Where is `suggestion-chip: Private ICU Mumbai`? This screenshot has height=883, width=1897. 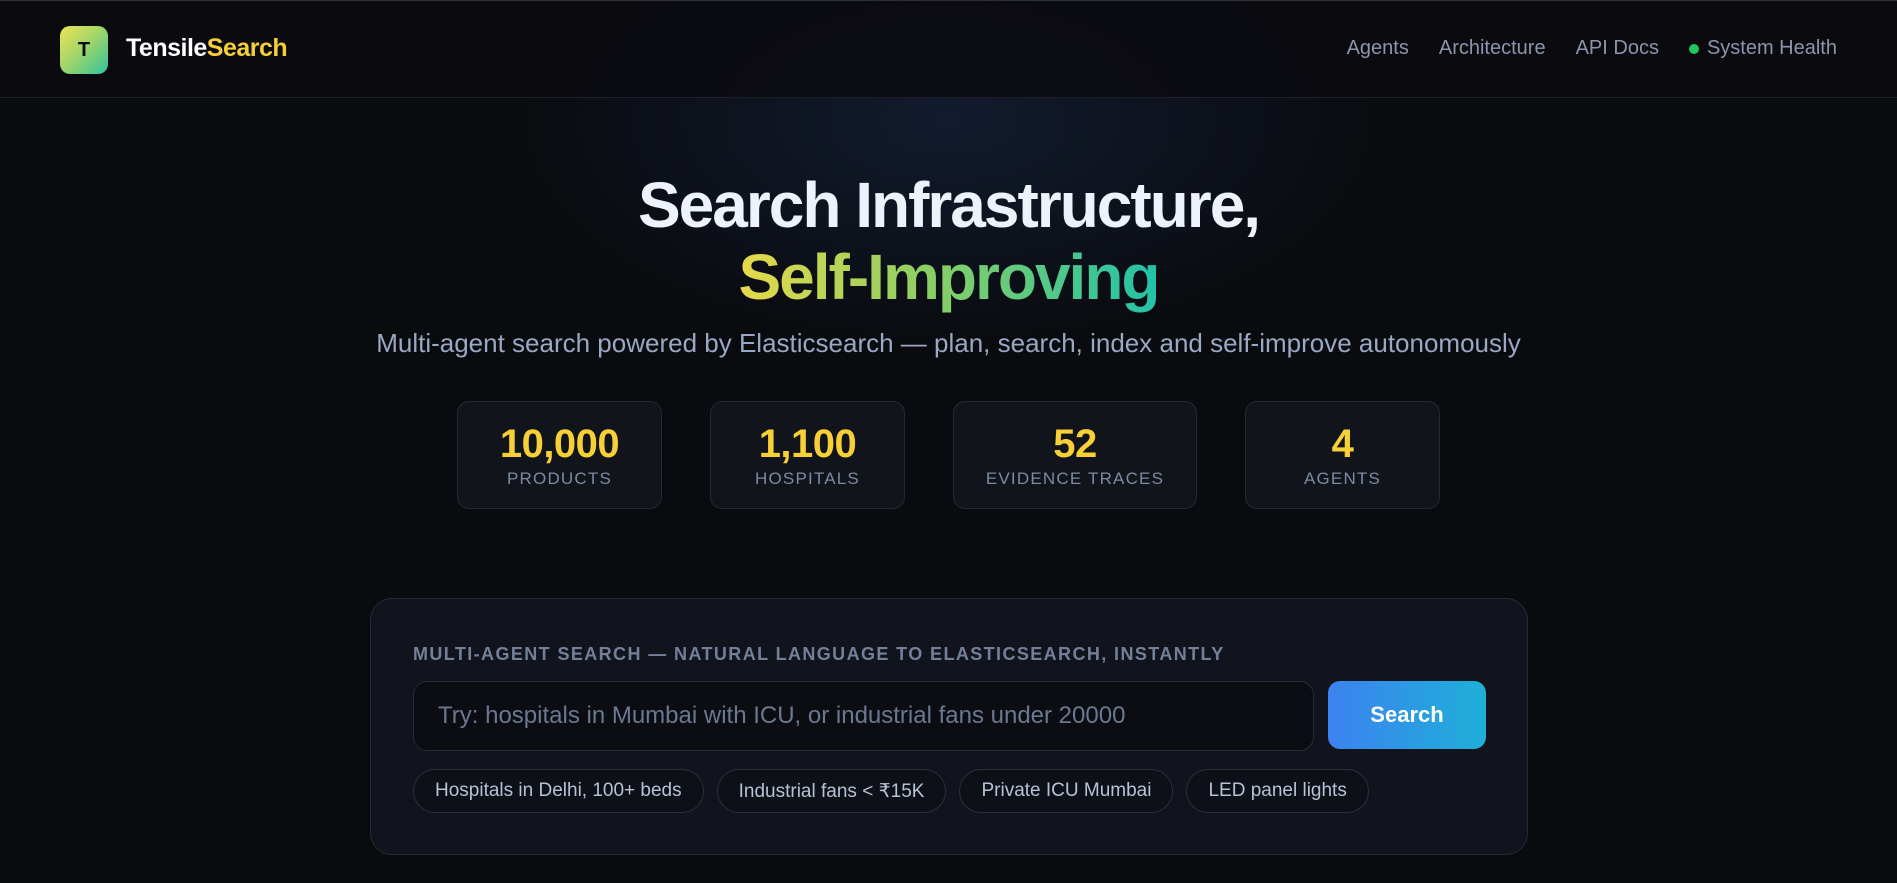
suggestion-chip: Private ICU Mumbai is located at coordinates (1066, 791).